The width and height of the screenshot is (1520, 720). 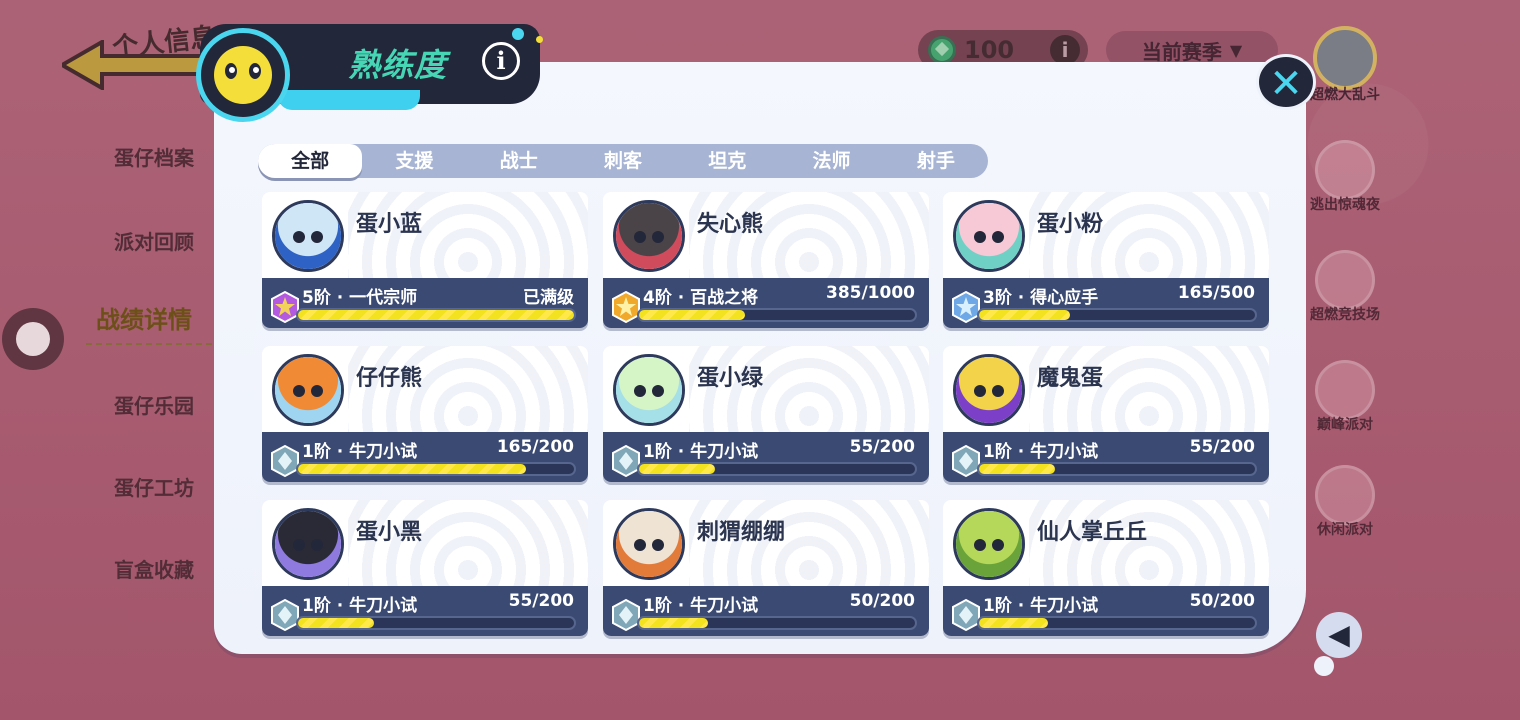 I want to click on card-header: 失心熊, so click(x=766, y=235).